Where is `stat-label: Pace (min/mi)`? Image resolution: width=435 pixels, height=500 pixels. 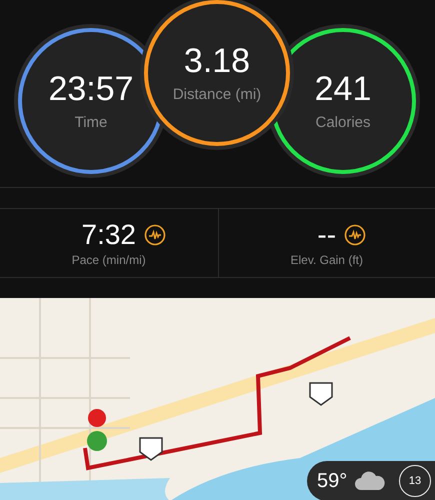
stat-label: Pace (min/mi) is located at coordinates (109, 260).